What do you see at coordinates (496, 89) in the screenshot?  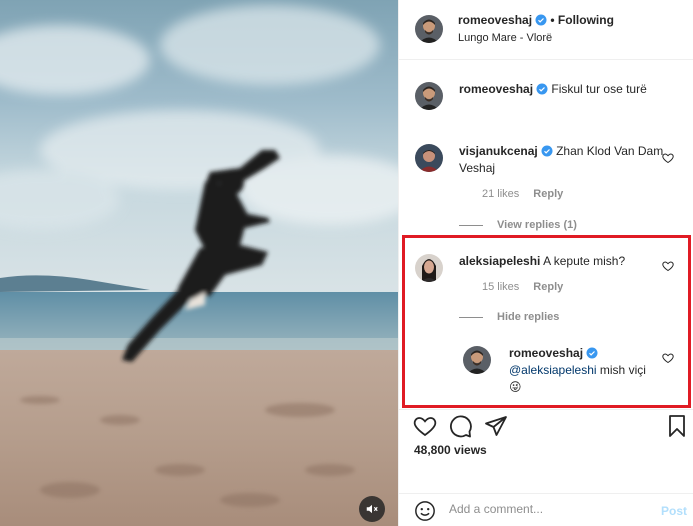 I see `caption-username: romeoveshaj` at bounding box center [496, 89].